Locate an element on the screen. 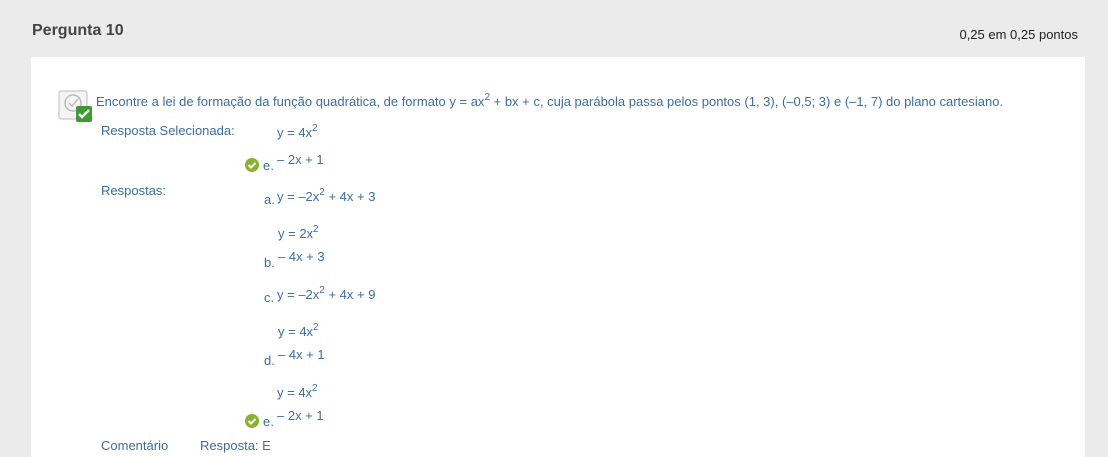 The height and width of the screenshot is (457, 1108). answer-b-line2: – 4x + 3 is located at coordinates (301, 256).